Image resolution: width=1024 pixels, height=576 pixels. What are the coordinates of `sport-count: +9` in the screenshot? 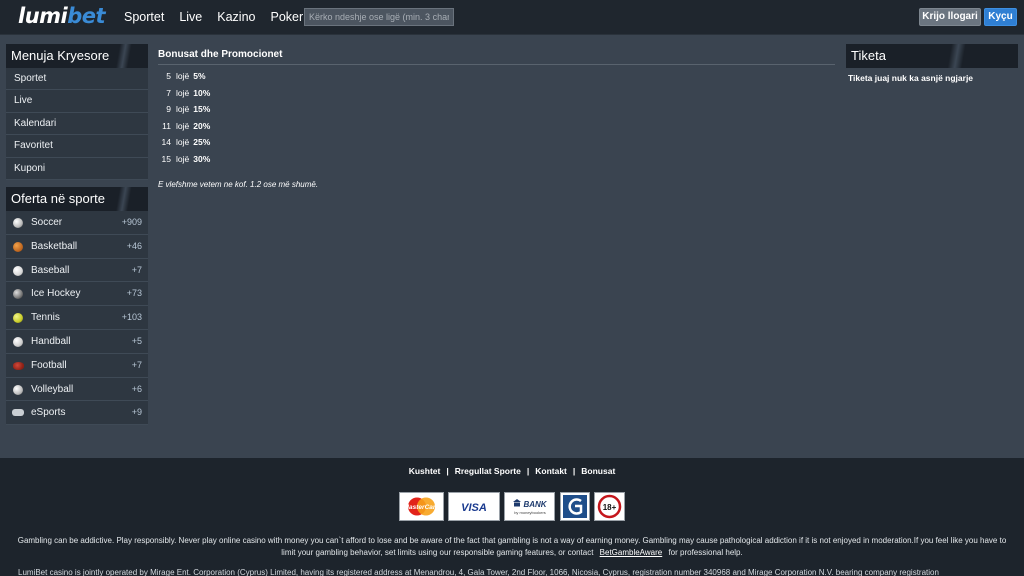 It's located at (136, 412).